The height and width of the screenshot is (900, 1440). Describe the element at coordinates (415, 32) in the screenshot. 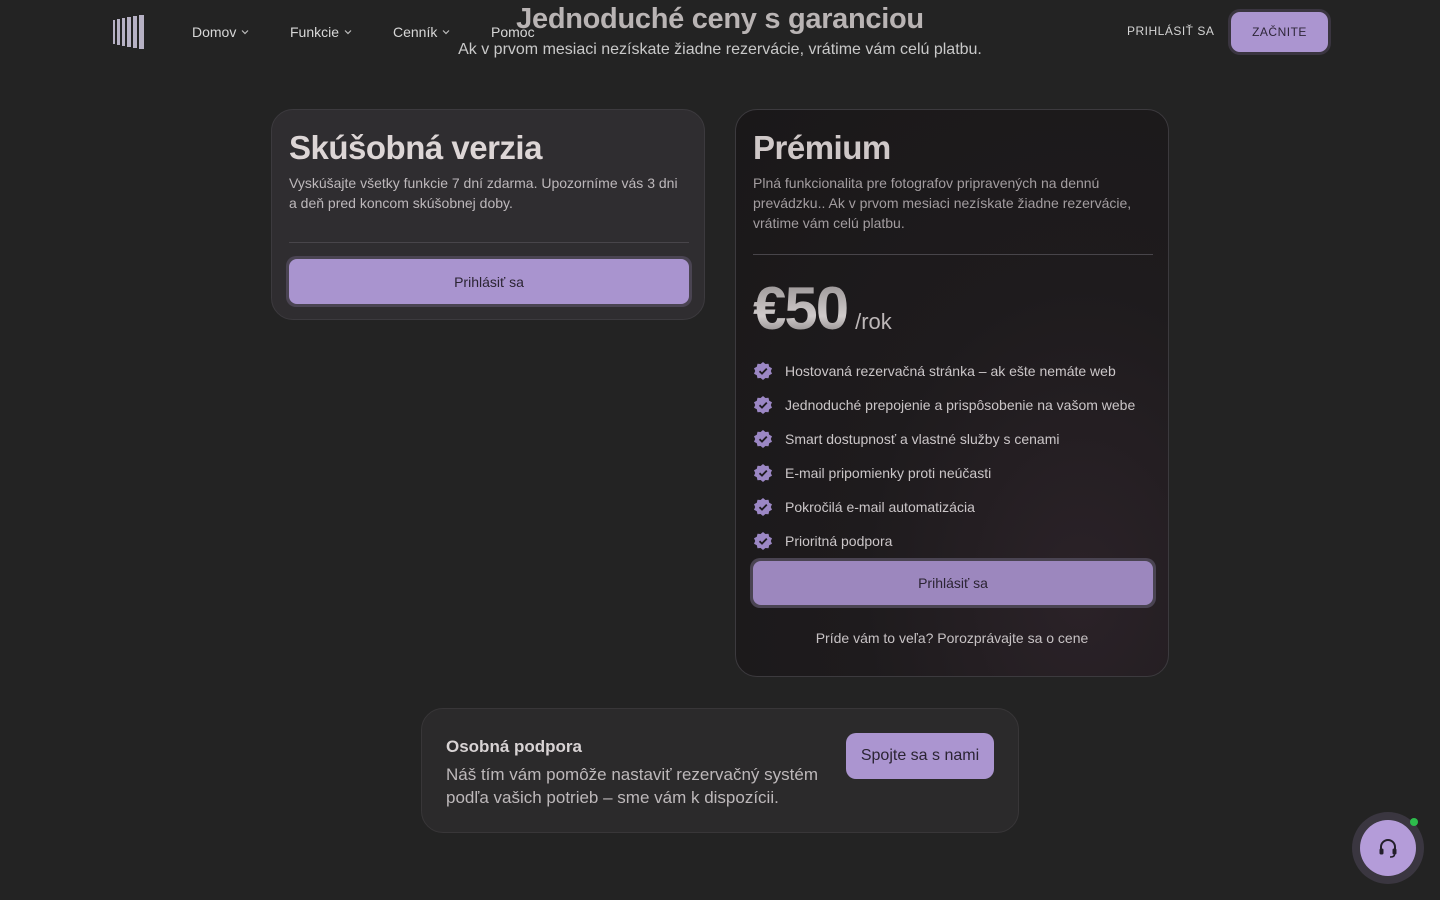

I see `nav-item-label: Cenník` at that location.